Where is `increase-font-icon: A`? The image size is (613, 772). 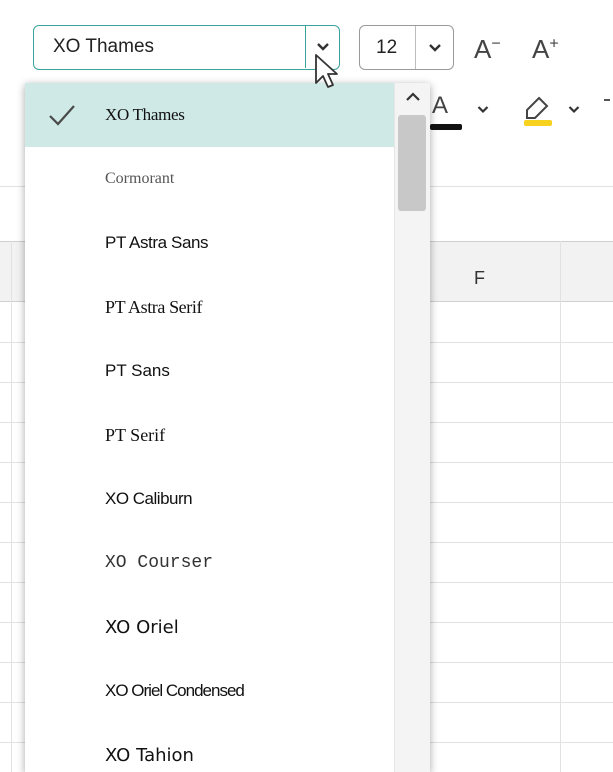
increase-font-icon: A is located at coordinates (541, 49).